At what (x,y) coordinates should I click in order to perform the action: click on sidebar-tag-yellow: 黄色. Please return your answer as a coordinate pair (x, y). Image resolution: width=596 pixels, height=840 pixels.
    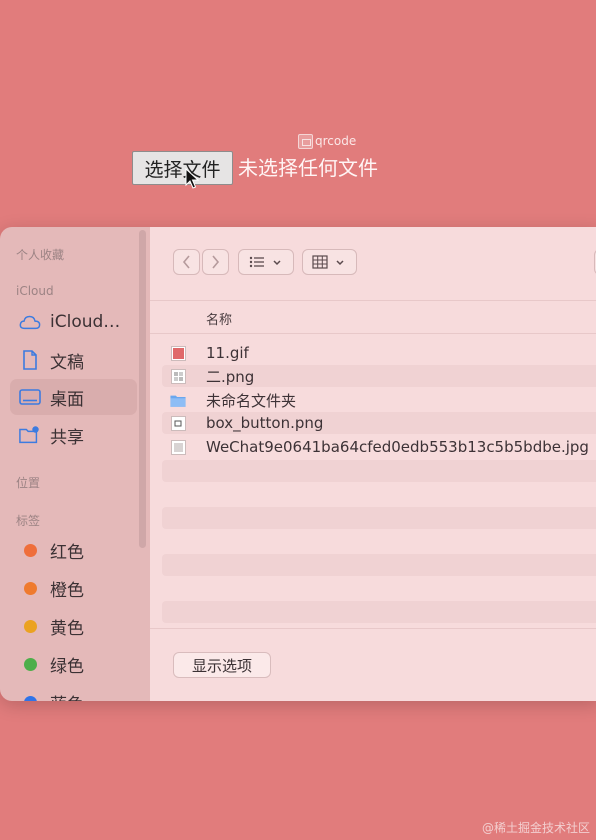
    Looking at the image, I should click on (73, 626).